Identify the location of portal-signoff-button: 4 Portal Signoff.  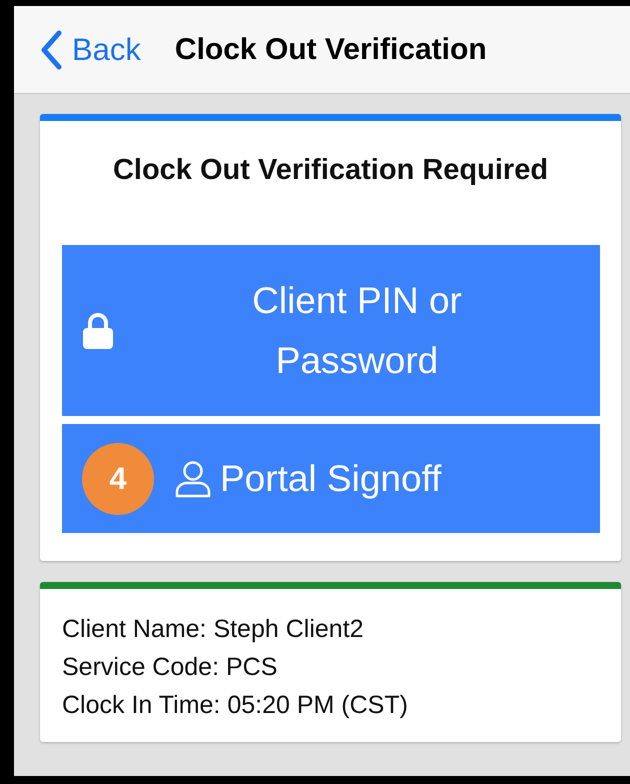
(331, 478).